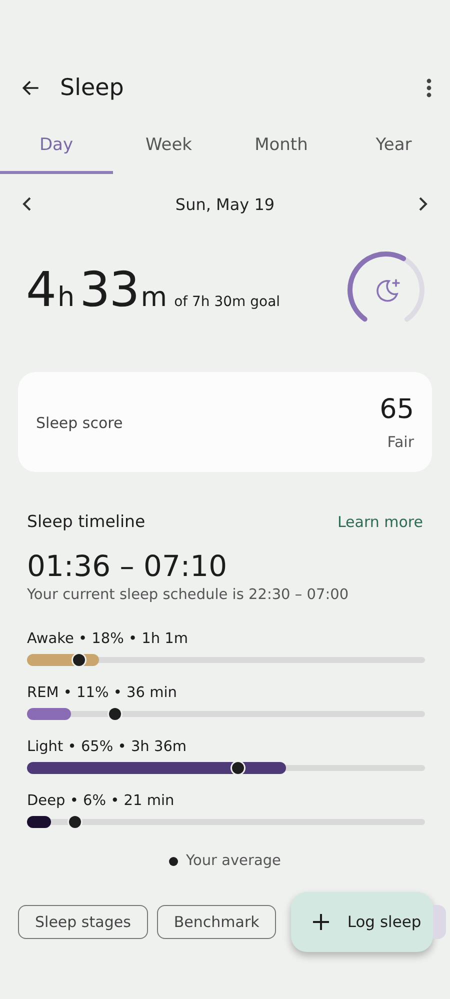 This screenshot has width=450, height=999. Describe the element at coordinates (188, 595) in the screenshot. I see `schedule-text: Your current sleep schedule is 22:30 – 07:00` at that location.